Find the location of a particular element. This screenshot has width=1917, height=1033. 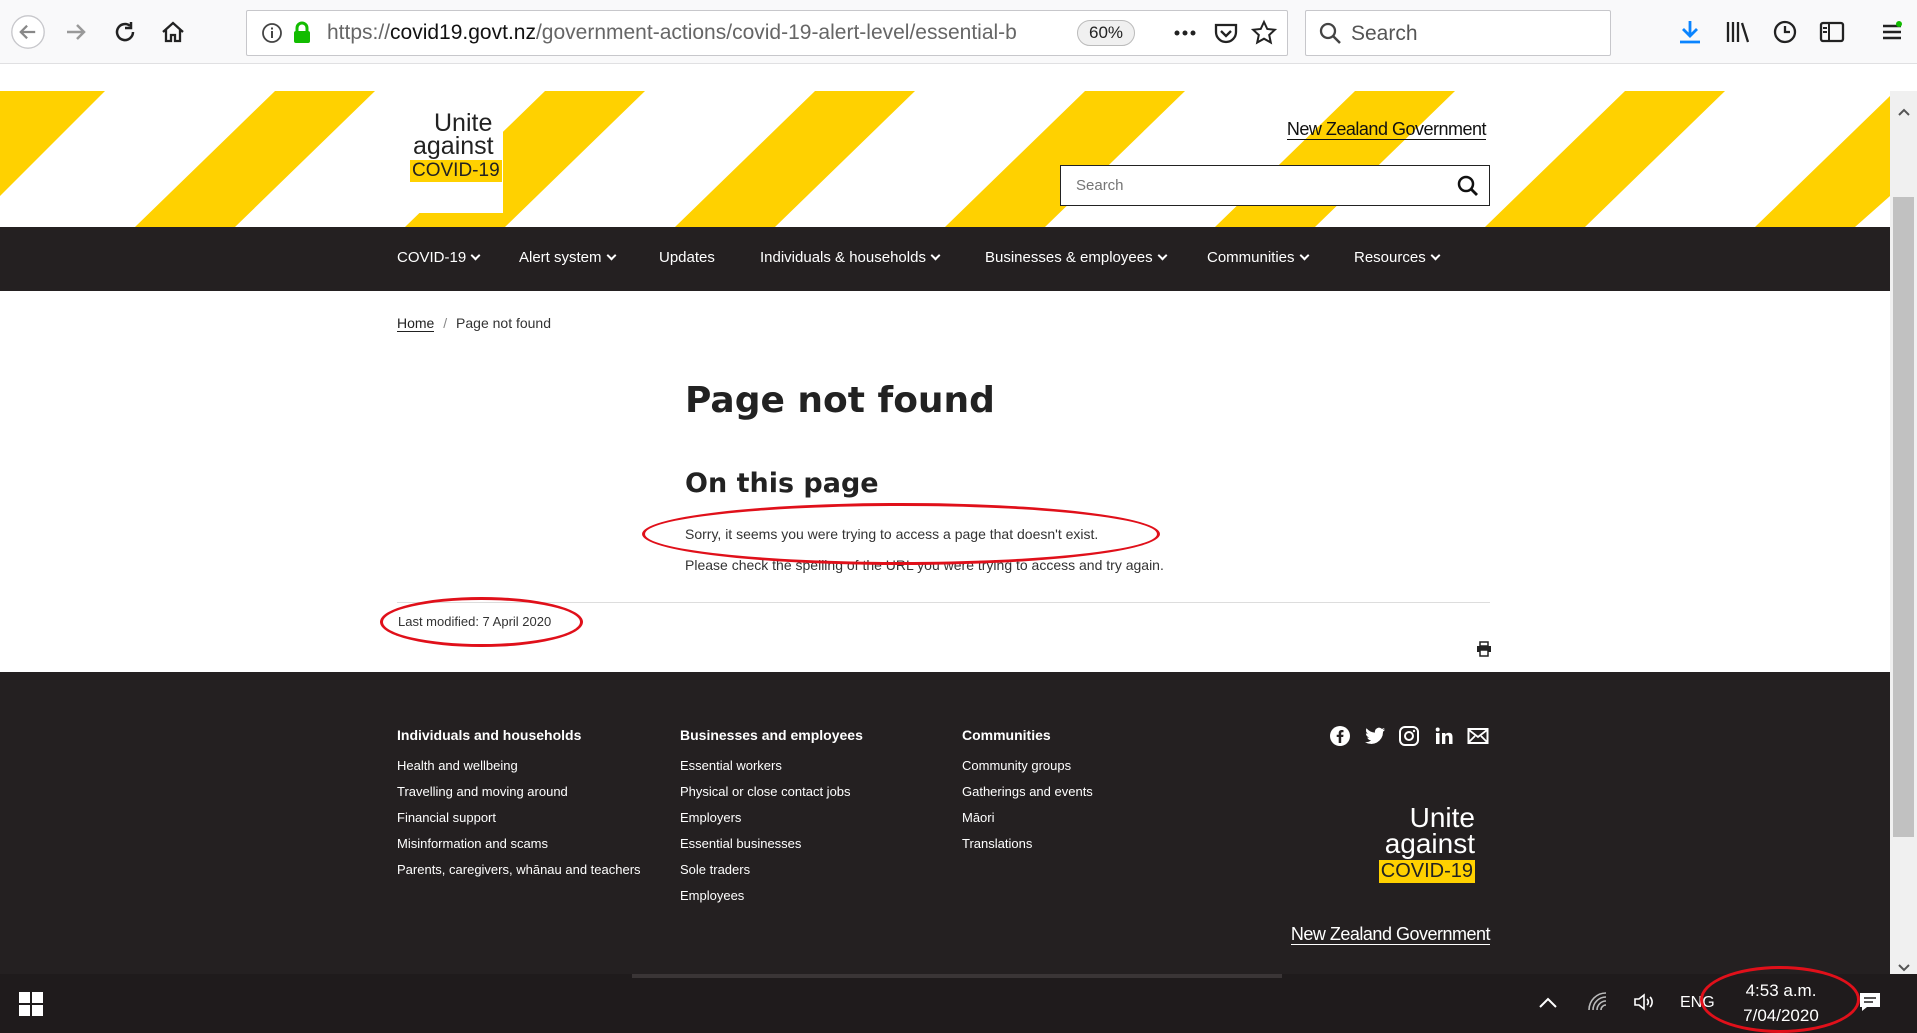

footer-heading-individuals: Individuals and households is located at coordinates (489, 735).